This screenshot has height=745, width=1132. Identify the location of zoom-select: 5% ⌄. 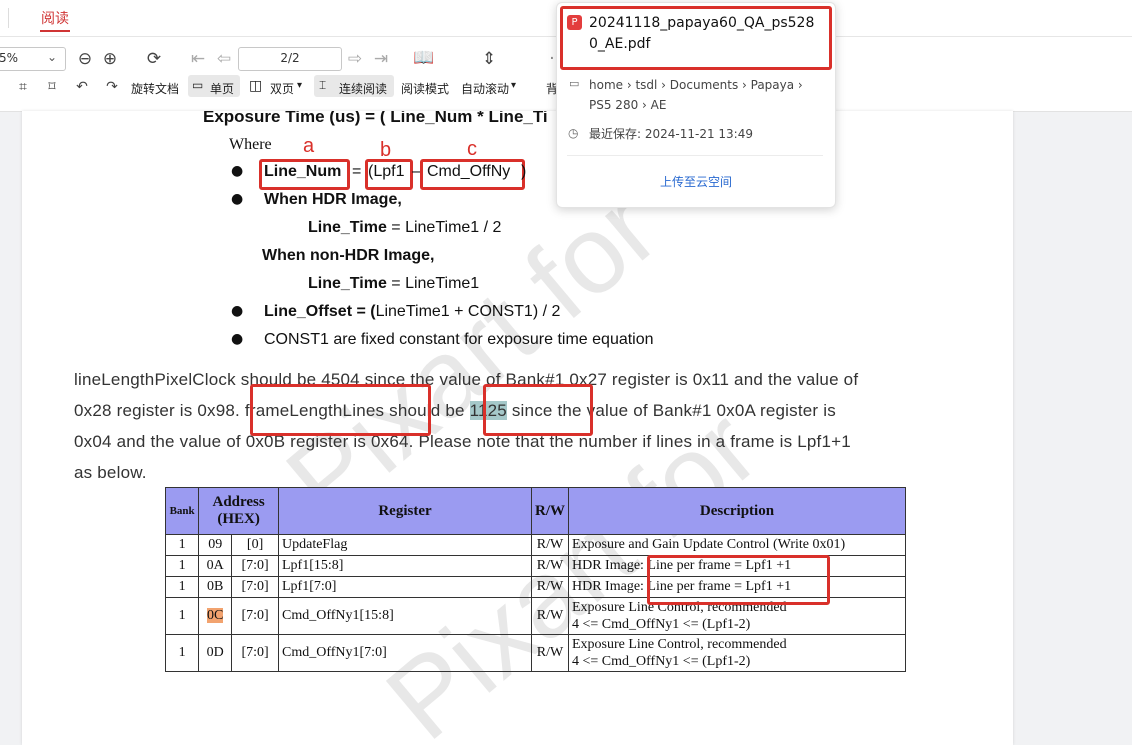
(33, 59).